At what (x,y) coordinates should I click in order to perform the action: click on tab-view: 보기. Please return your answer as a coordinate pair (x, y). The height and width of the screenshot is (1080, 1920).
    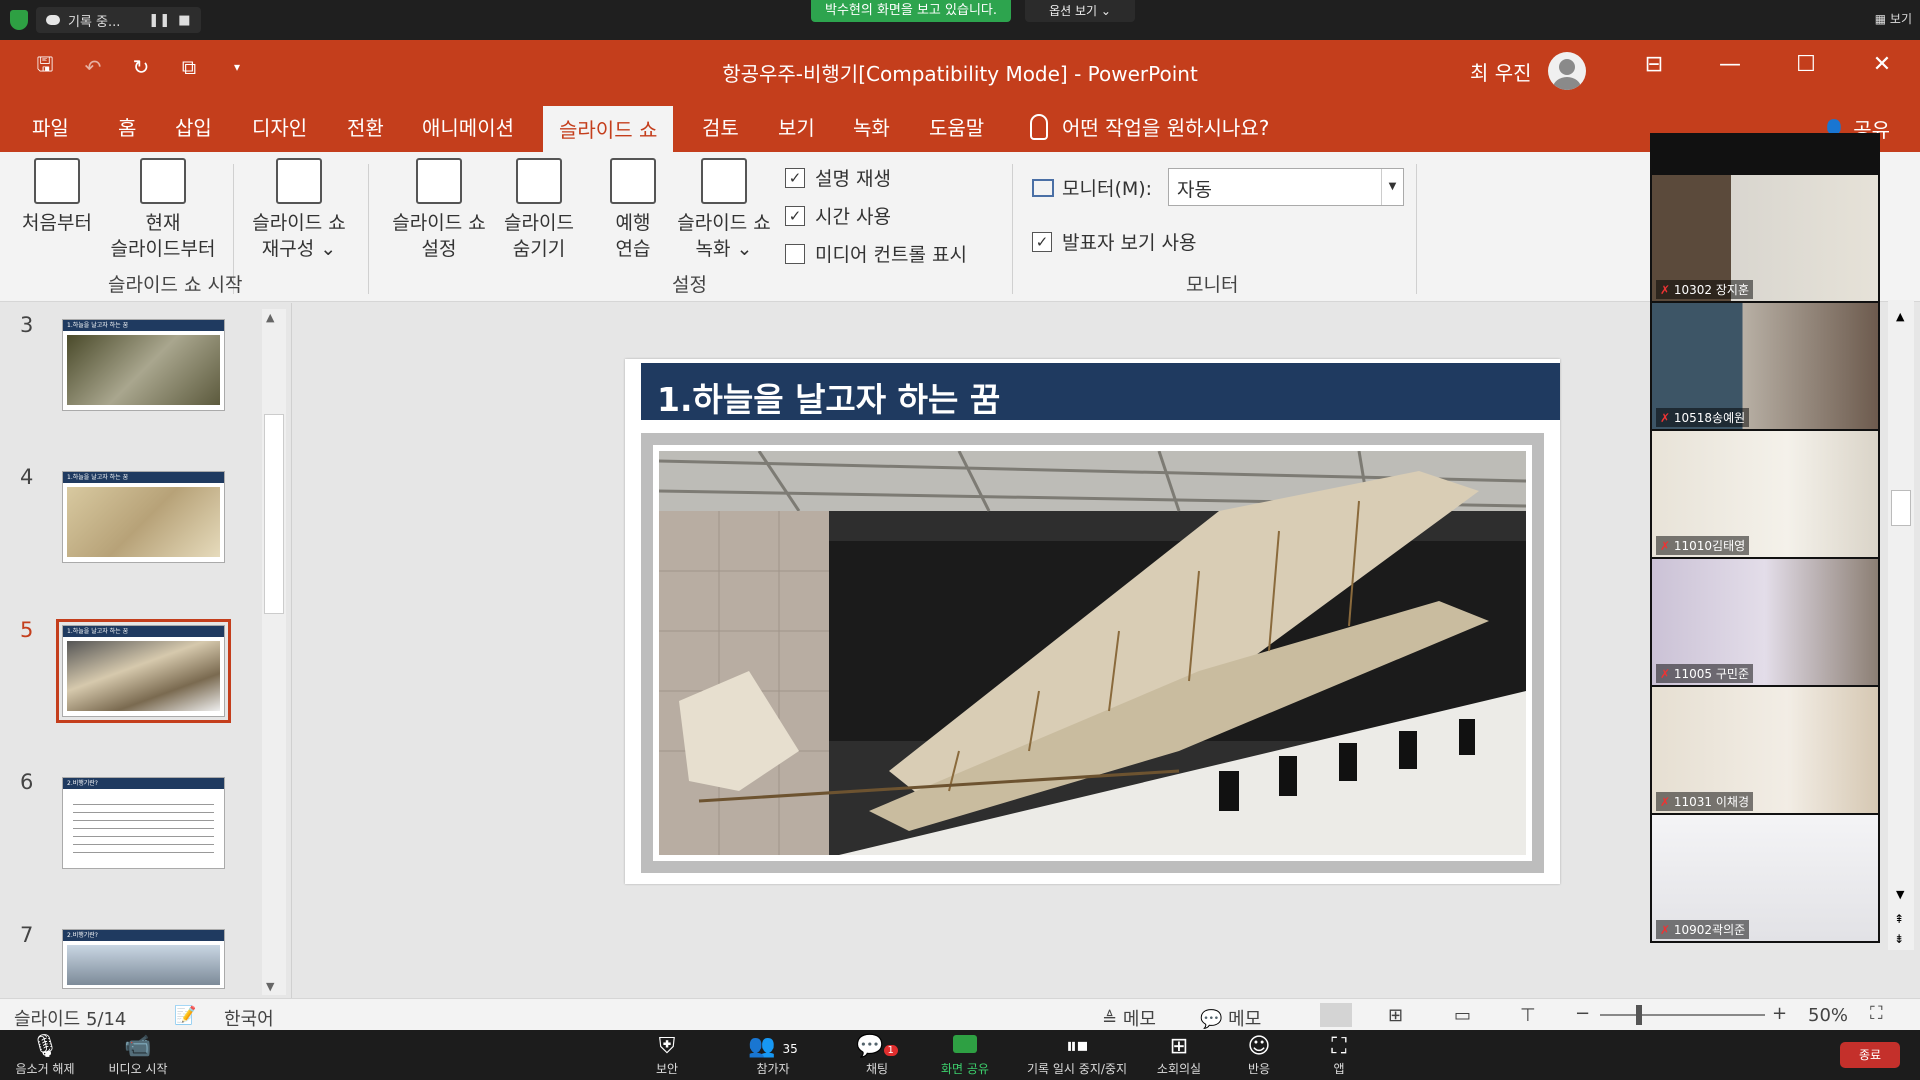
    Looking at the image, I should click on (796, 126).